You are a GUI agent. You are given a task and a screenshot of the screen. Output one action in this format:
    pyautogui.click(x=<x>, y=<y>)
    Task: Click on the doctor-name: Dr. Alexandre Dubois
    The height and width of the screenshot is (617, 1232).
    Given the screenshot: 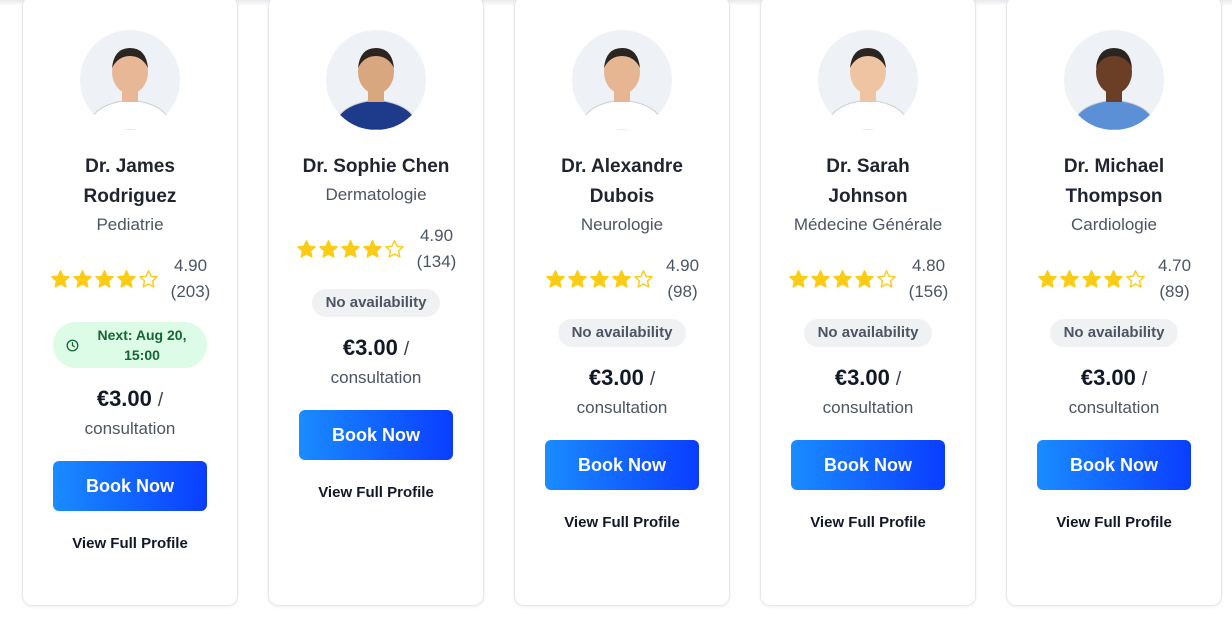 What is the action you would take?
    pyautogui.click(x=622, y=182)
    